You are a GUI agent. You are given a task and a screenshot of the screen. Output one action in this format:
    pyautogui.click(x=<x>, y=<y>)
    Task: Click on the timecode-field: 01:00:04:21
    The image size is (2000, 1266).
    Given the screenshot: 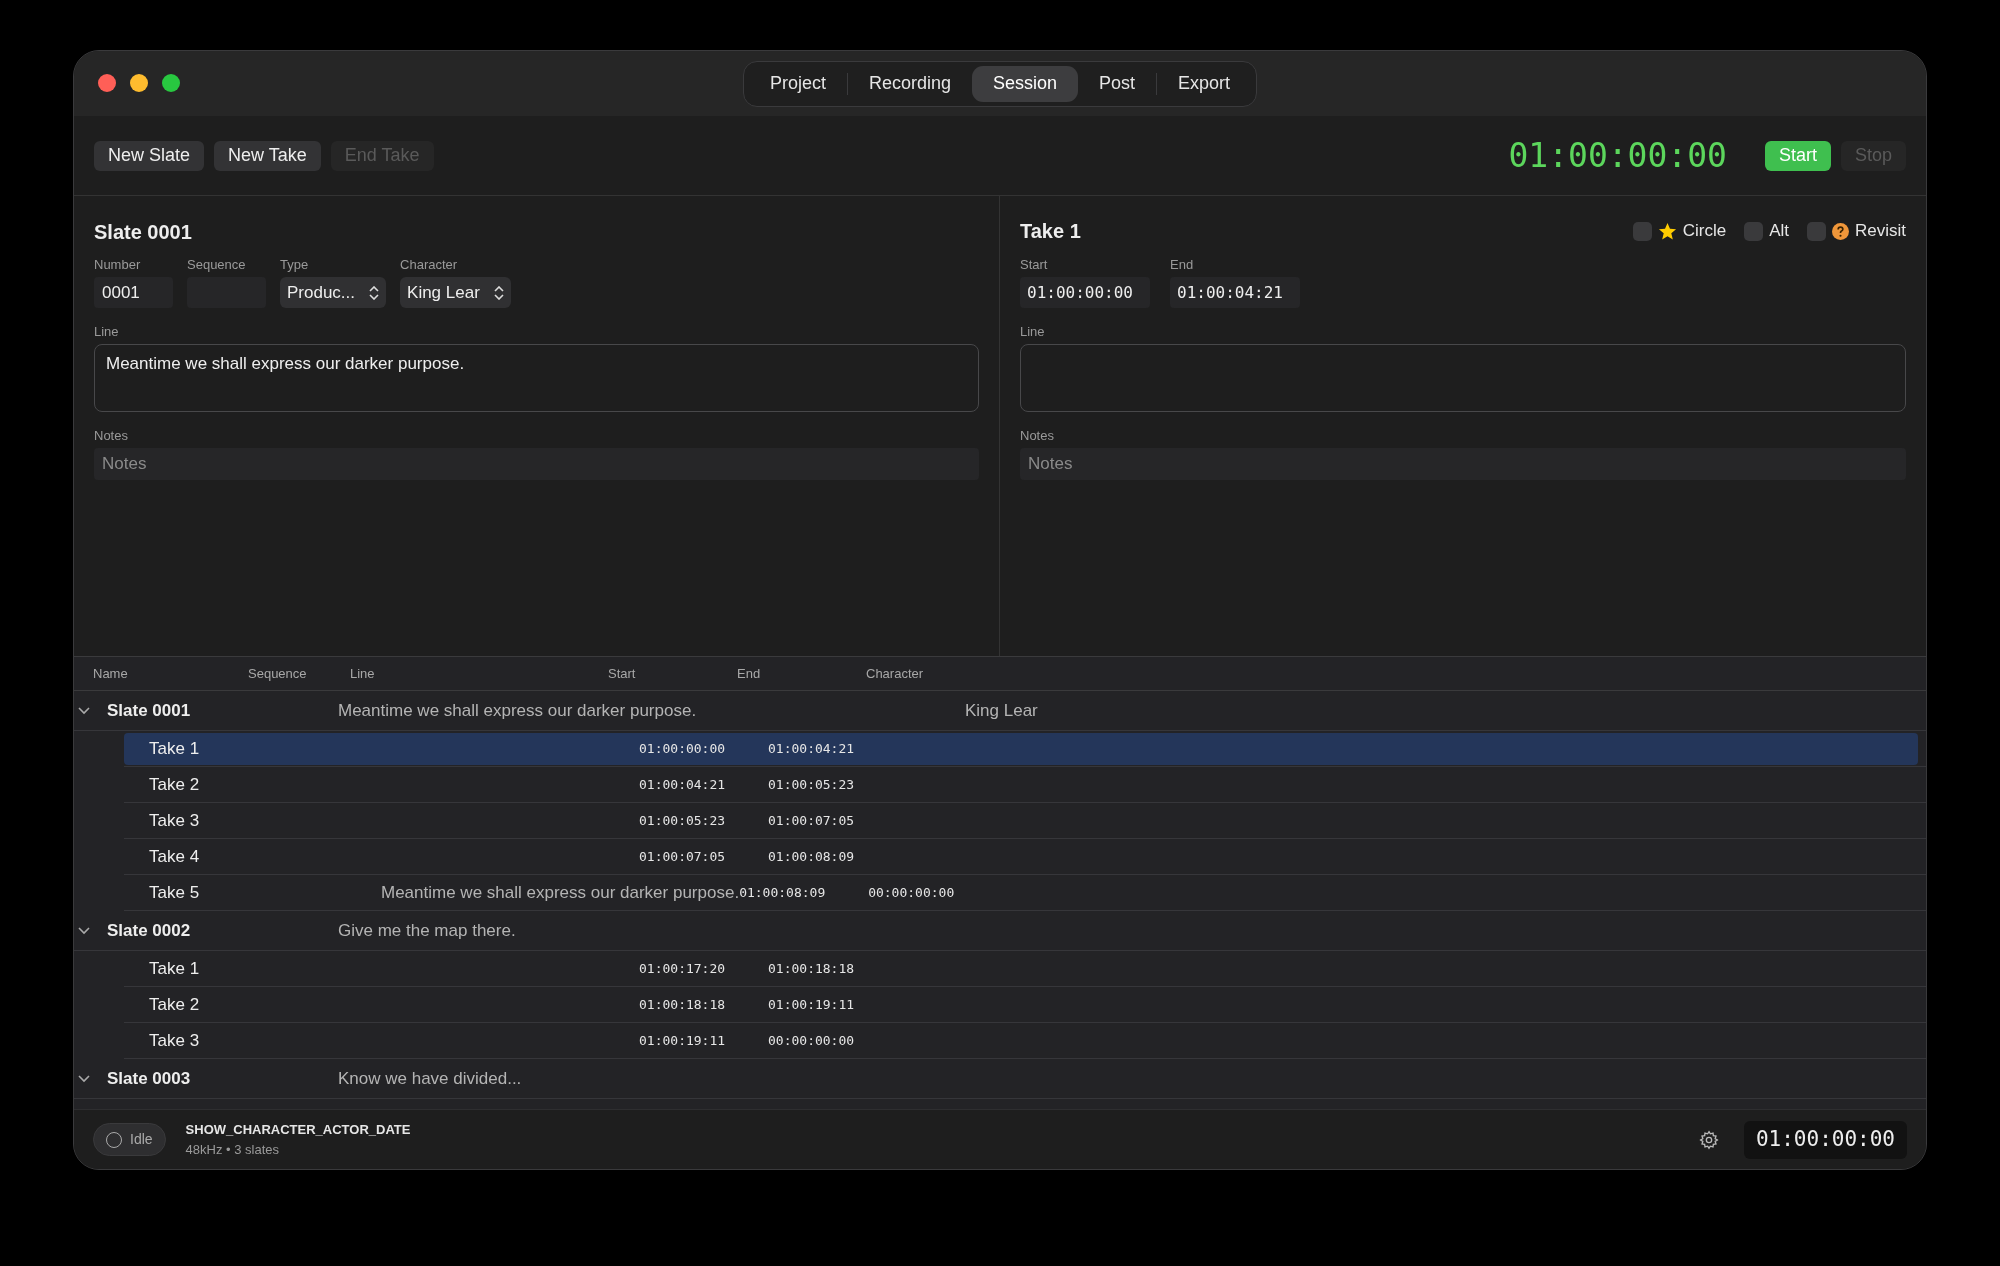 What is the action you would take?
    pyautogui.click(x=1235, y=292)
    